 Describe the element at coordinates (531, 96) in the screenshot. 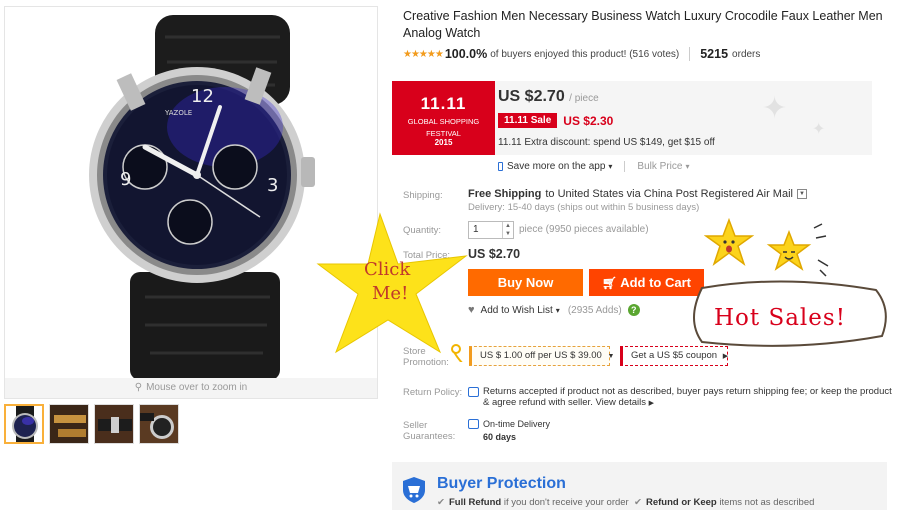

I see `price-value: US $2.70` at that location.